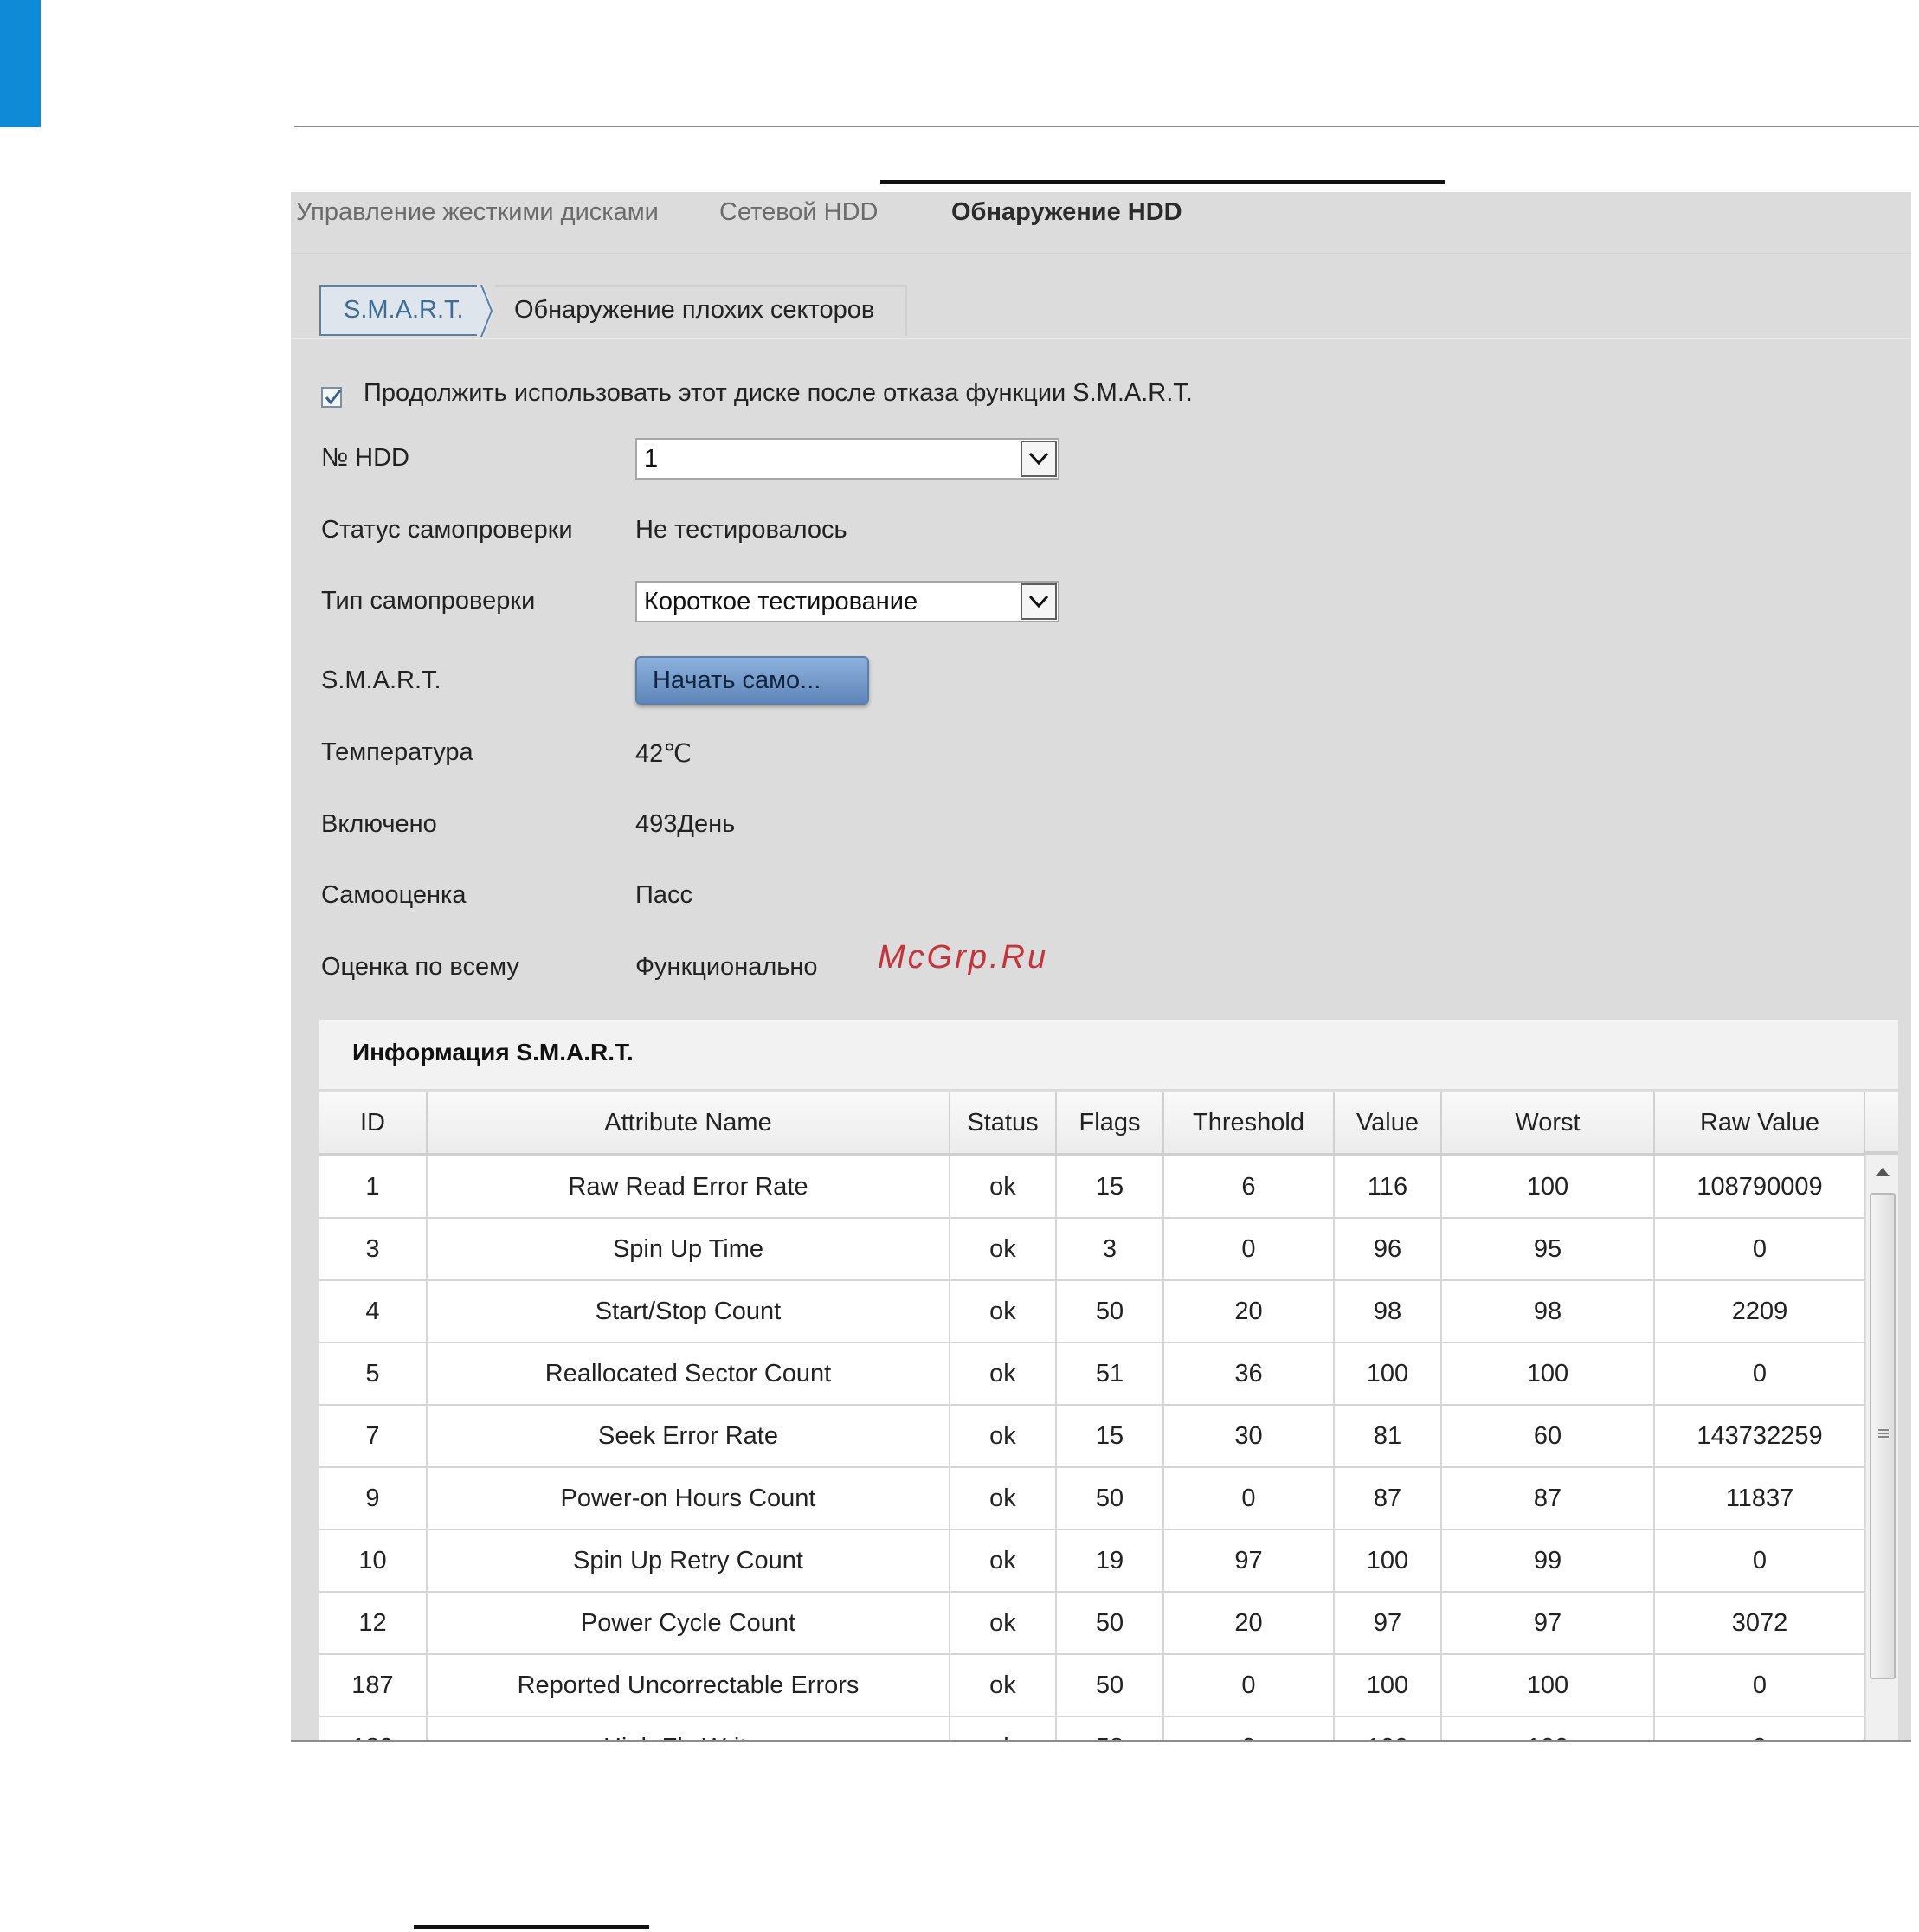  Describe the element at coordinates (701, 310) in the screenshot. I see `subtab-bad-sectors: Обнаружение плохих секторов` at that location.